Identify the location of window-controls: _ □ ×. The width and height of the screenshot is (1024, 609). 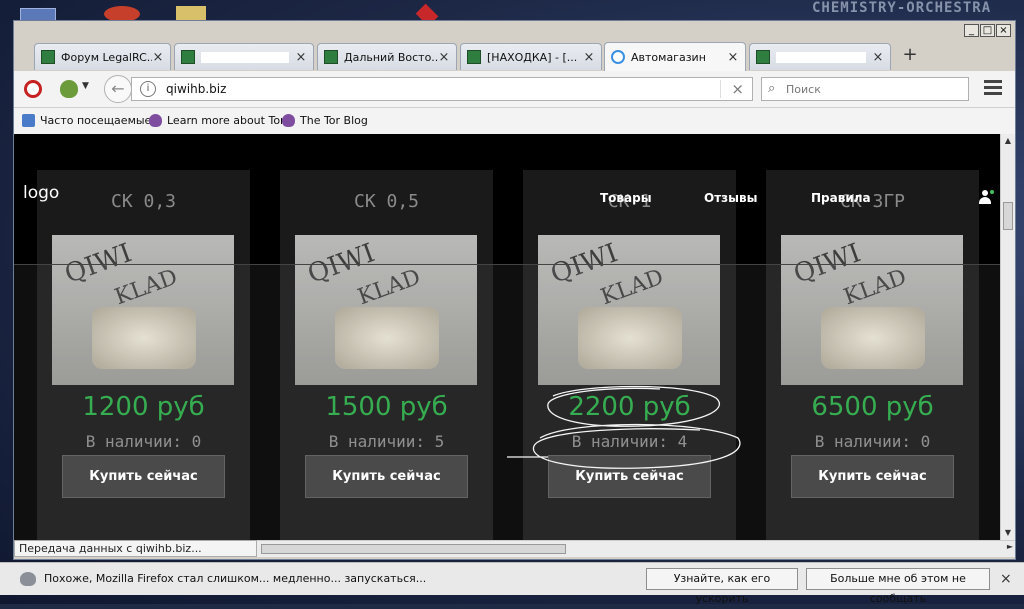
(987, 30).